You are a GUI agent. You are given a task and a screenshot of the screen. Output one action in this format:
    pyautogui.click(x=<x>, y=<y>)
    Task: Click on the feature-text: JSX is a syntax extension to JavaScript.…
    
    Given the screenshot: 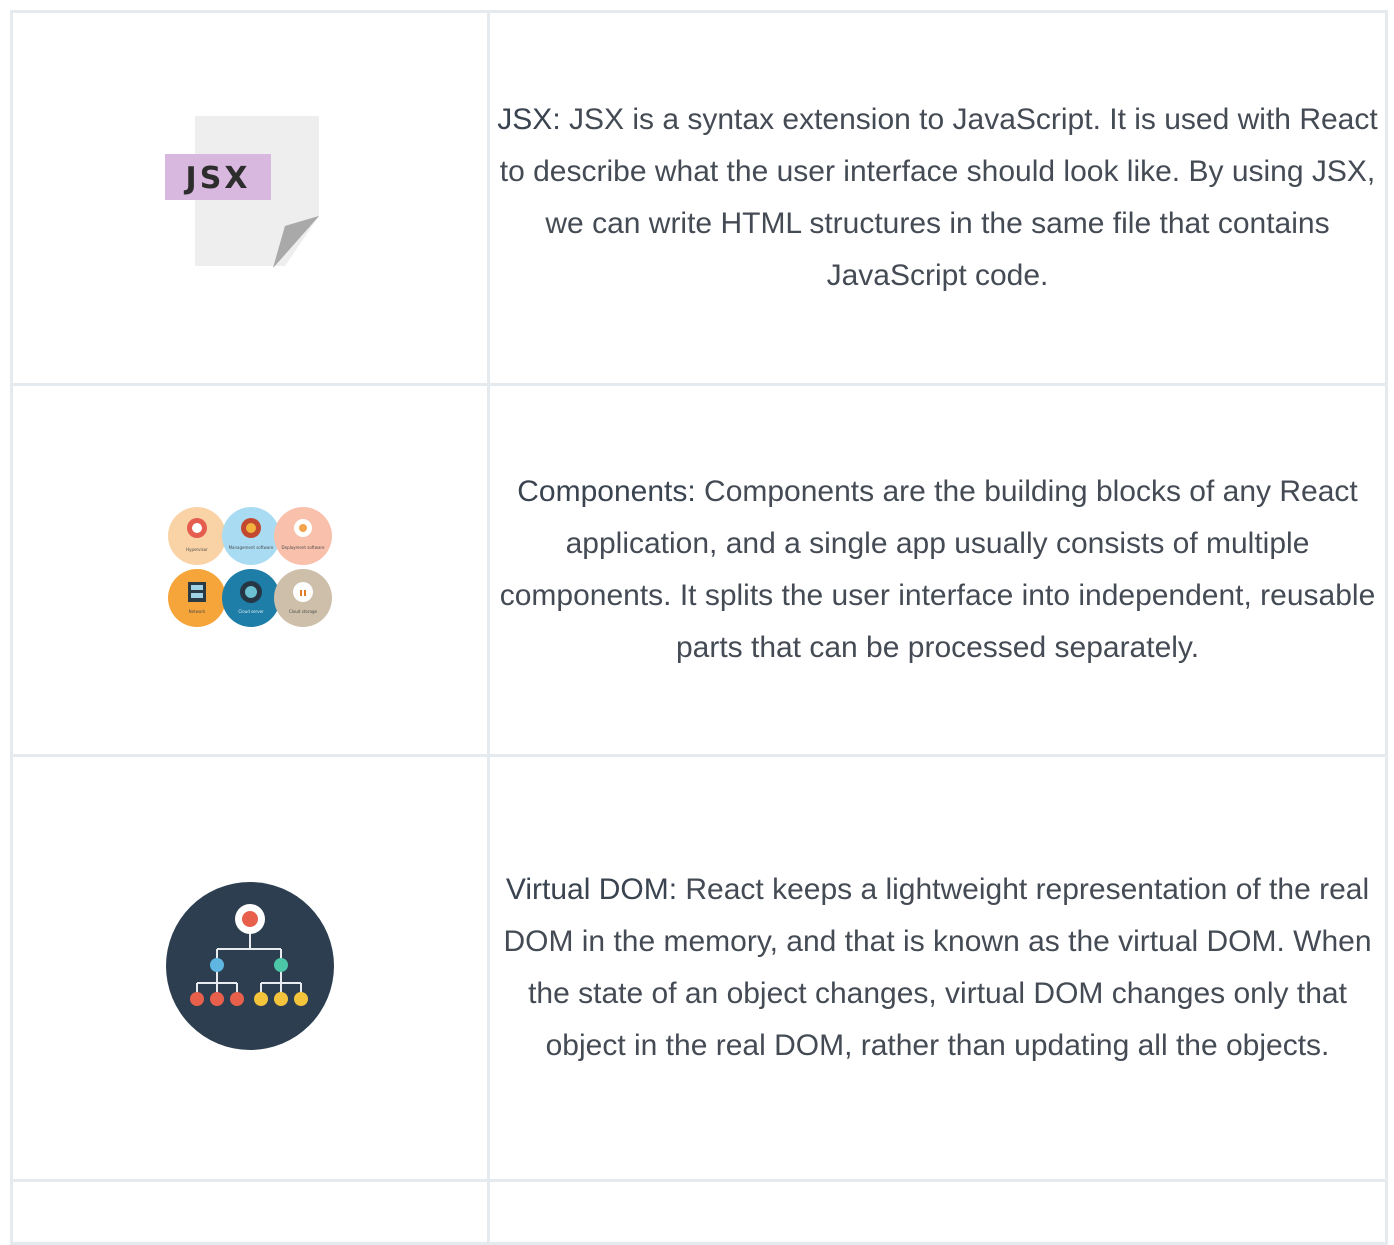 What is the action you would take?
    pyautogui.click(x=938, y=197)
    